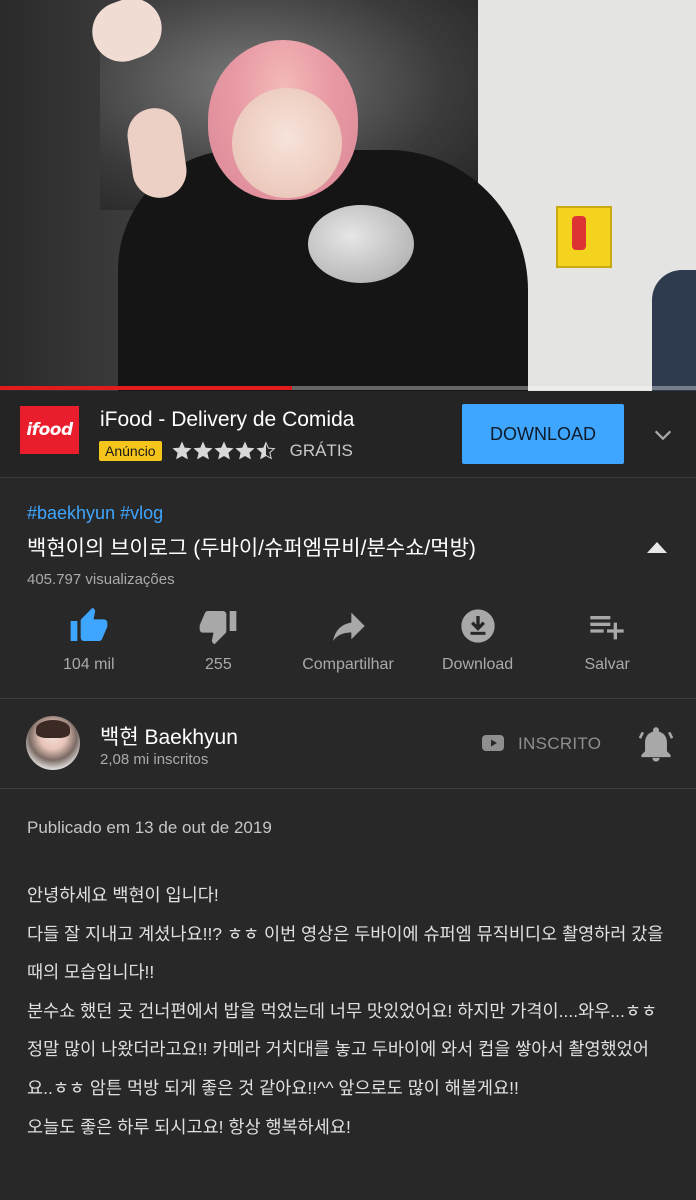 The height and width of the screenshot is (1200, 696). I want to click on video-person-face, so click(287, 143).